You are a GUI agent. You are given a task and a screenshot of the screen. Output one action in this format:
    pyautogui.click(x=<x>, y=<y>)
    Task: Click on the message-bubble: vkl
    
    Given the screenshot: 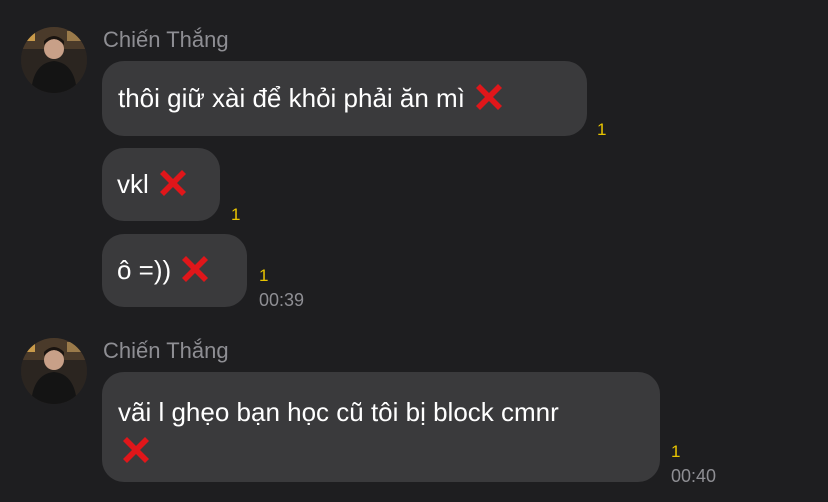 What is the action you would take?
    pyautogui.click(x=161, y=184)
    